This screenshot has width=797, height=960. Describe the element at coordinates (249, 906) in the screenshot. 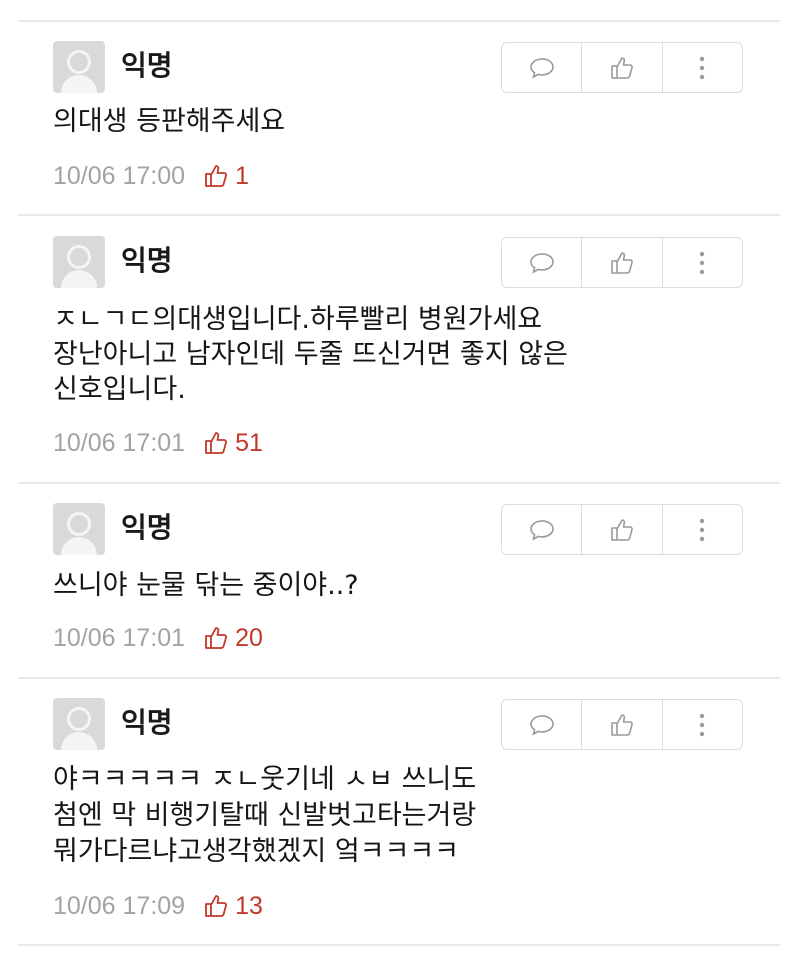

I see `like-count: 13` at that location.